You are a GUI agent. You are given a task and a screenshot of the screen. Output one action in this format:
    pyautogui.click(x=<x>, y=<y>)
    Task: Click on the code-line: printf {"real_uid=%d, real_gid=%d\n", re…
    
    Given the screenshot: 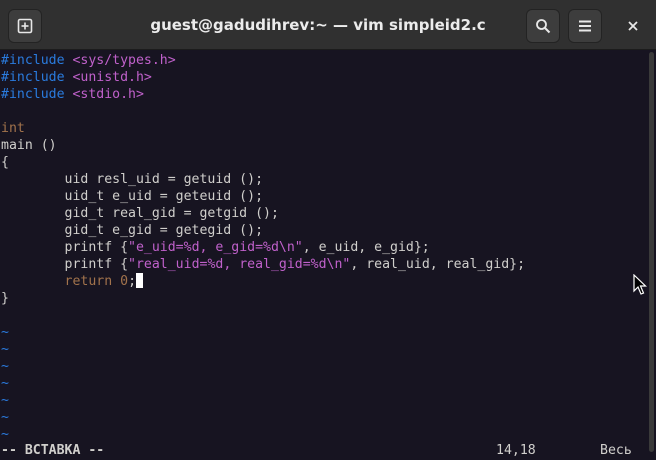 What is the action you would take?
    pyautogui.click(x=263, y=264)
    